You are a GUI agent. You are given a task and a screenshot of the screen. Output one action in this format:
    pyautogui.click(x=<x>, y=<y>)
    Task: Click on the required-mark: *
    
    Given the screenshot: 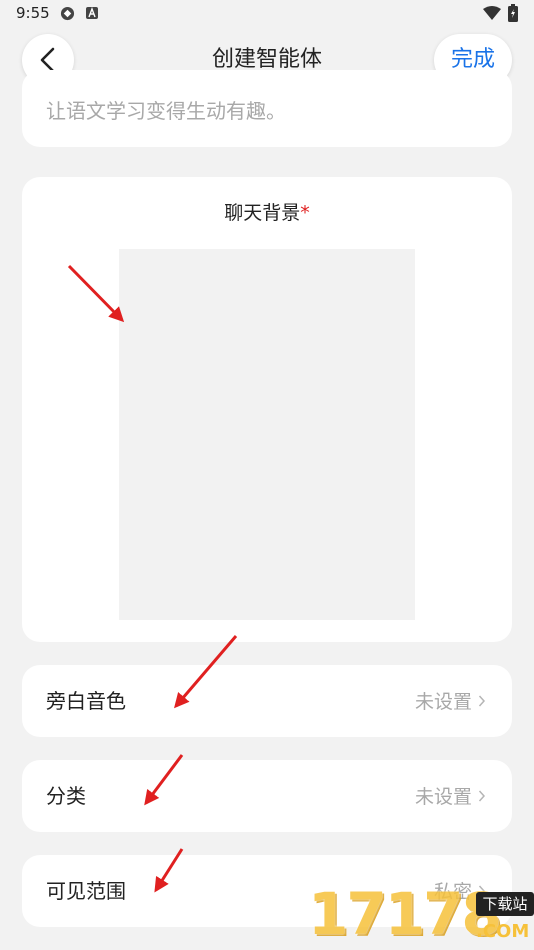 What is the action you would take?
    pyautogui.click(x=305, y=213)
    